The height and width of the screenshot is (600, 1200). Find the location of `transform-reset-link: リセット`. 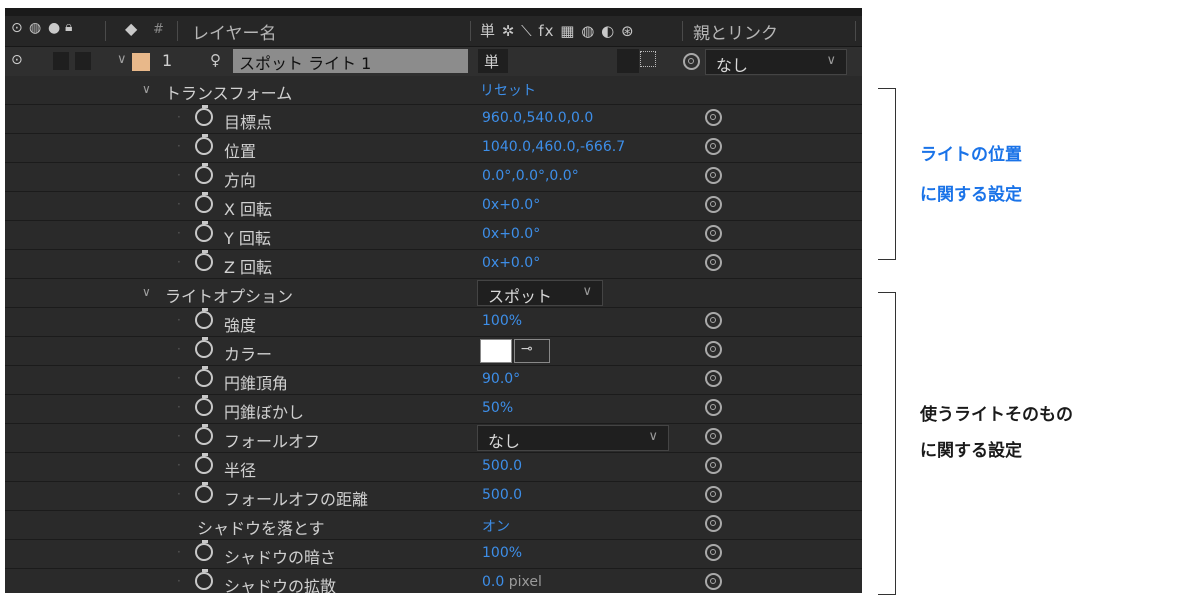

transform-reset-link: リセット is located at coordinates (508, 90).